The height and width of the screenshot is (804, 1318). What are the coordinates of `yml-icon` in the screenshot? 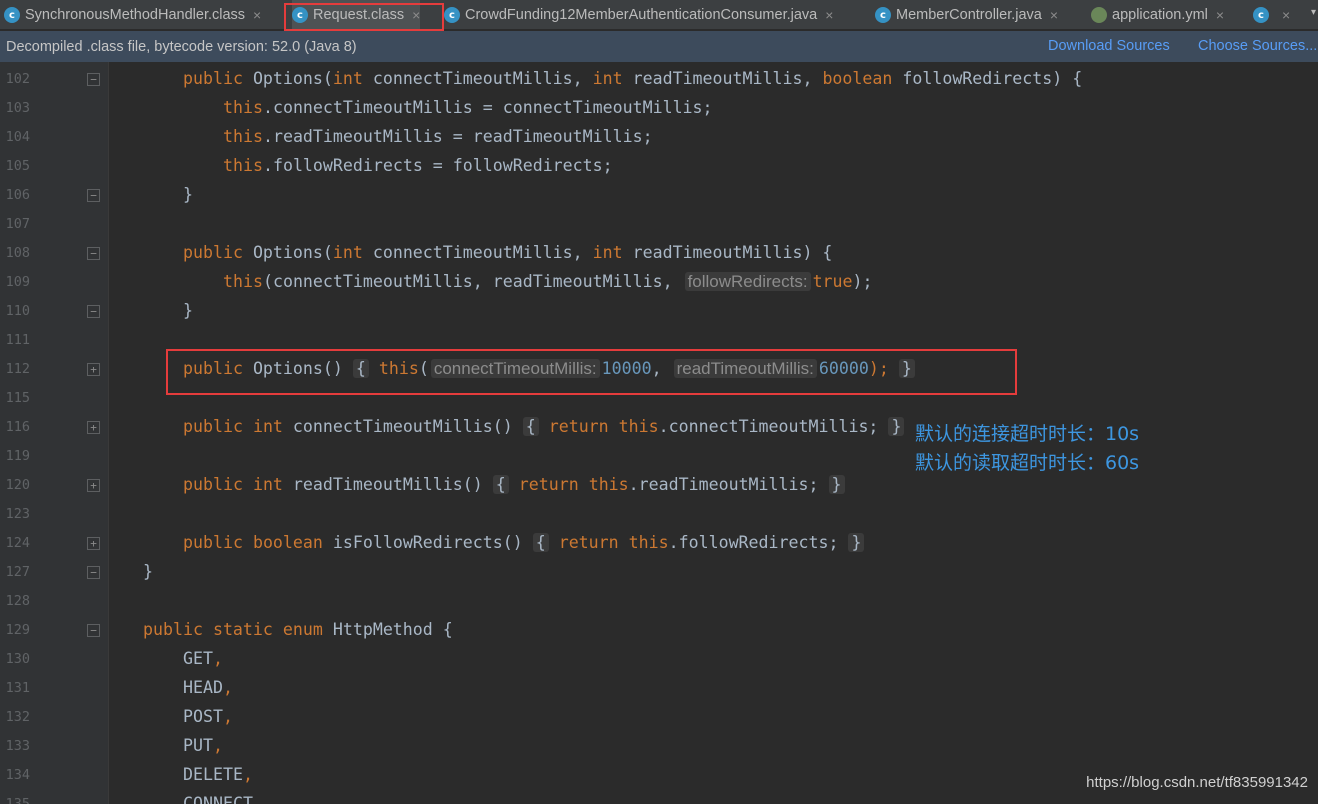 It's located at (1099, 15).